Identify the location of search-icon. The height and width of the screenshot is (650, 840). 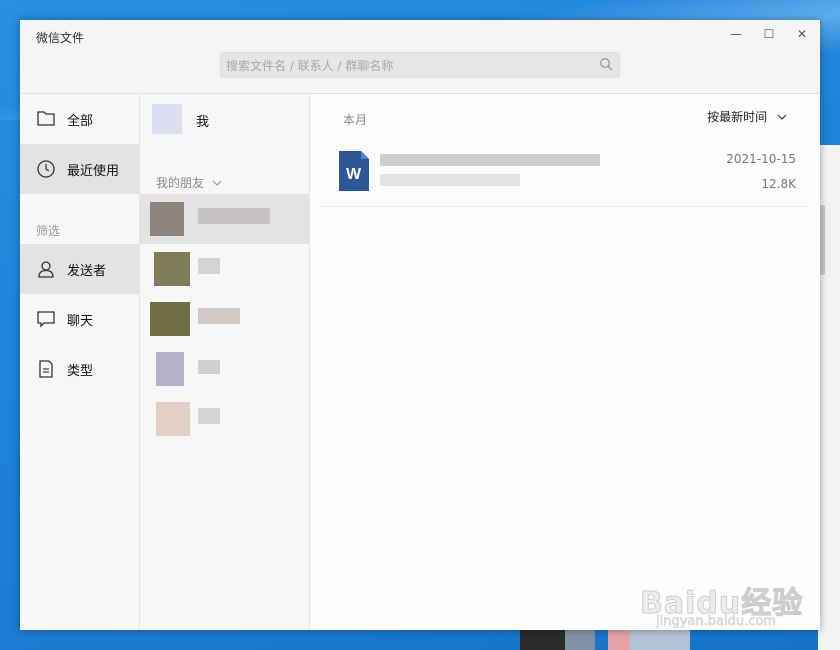
(606, 64).